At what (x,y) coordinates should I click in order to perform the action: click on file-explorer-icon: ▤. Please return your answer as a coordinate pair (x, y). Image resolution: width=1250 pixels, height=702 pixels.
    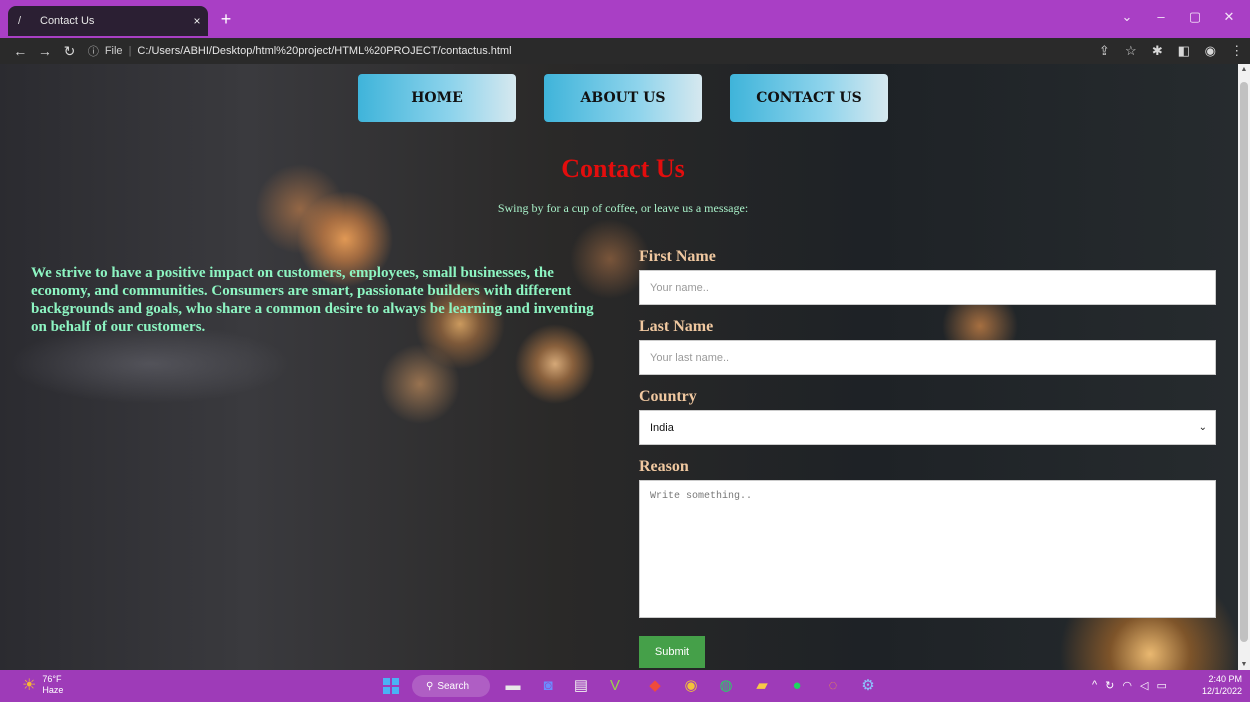
    Looking at the image, I should click on (581, 686).